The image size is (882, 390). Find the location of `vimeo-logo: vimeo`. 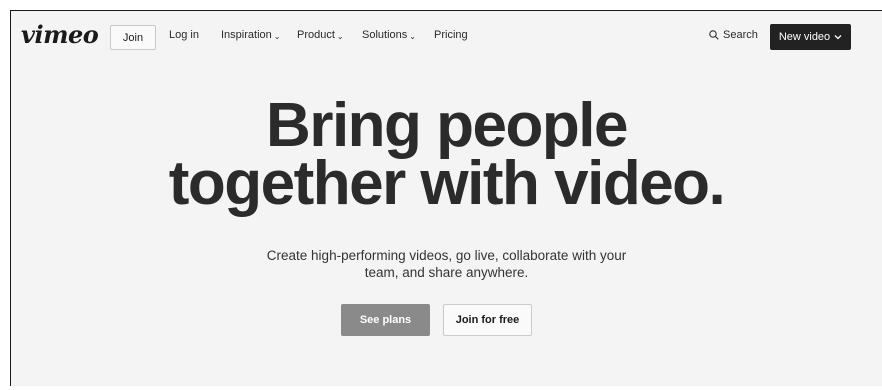

vimeo-logo: vimeo is located at coordinates (60, 34).